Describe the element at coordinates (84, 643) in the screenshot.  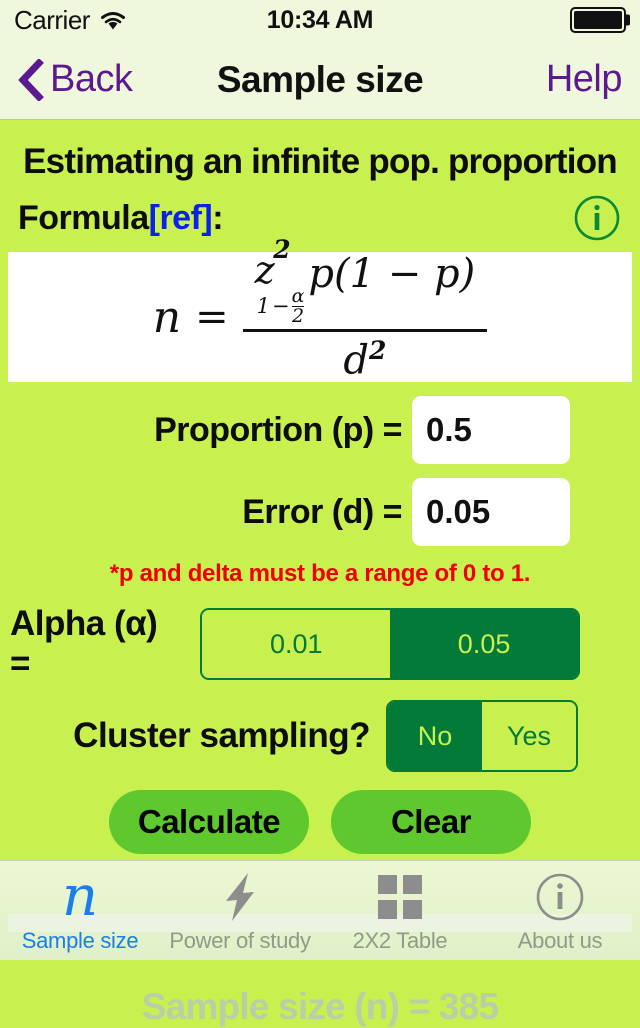
I see `alpha-label: Alpha (α) =` at that location.